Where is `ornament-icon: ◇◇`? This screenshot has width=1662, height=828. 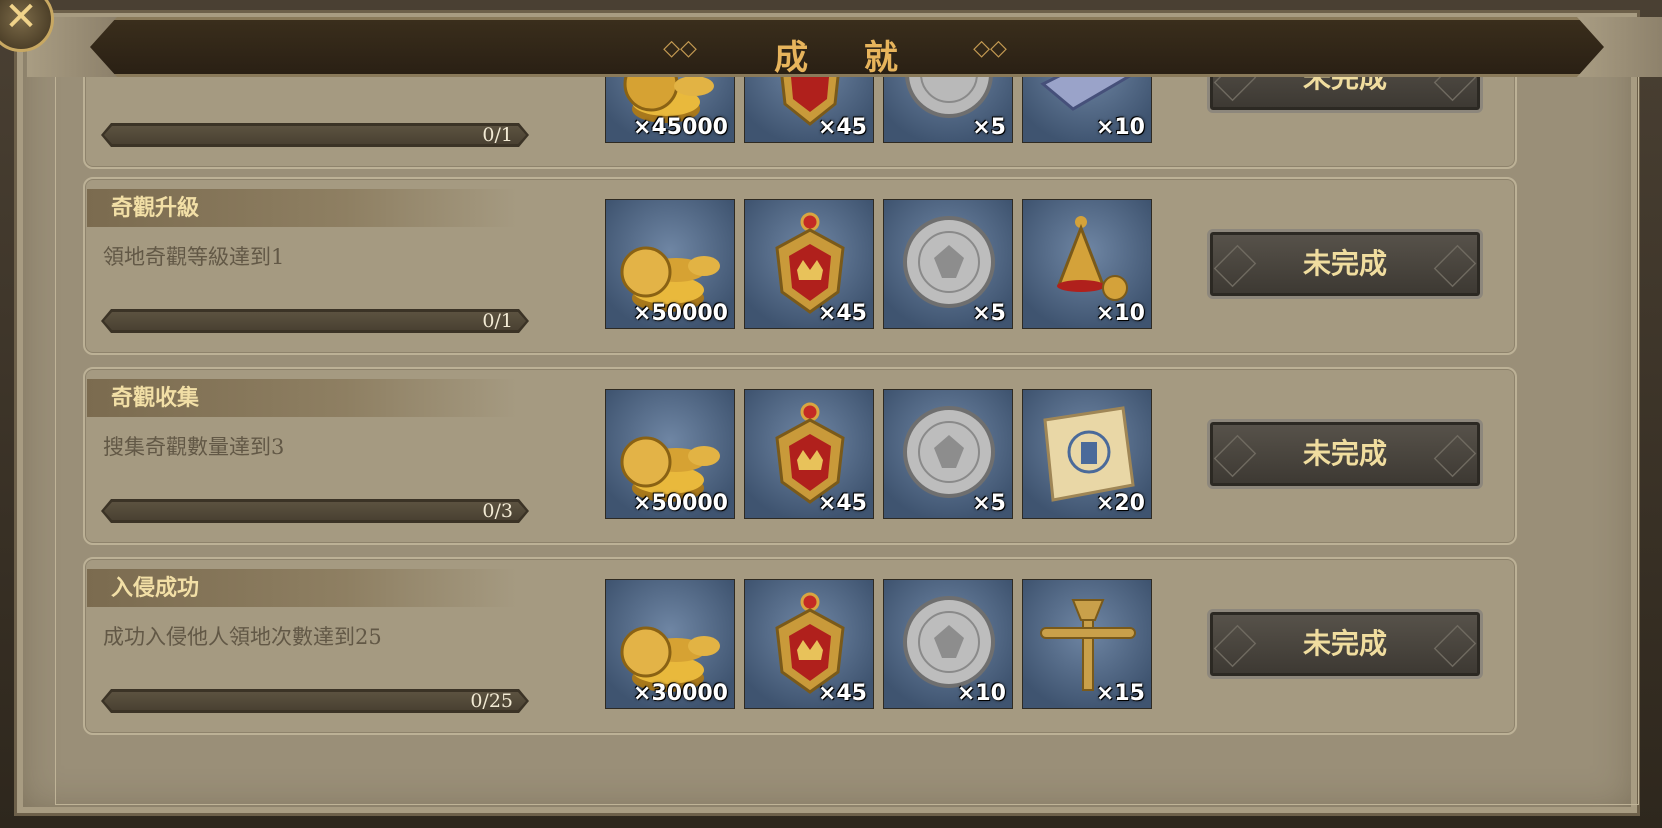 ornament-icon: ◇◇ is located at coordinates (990, 48).